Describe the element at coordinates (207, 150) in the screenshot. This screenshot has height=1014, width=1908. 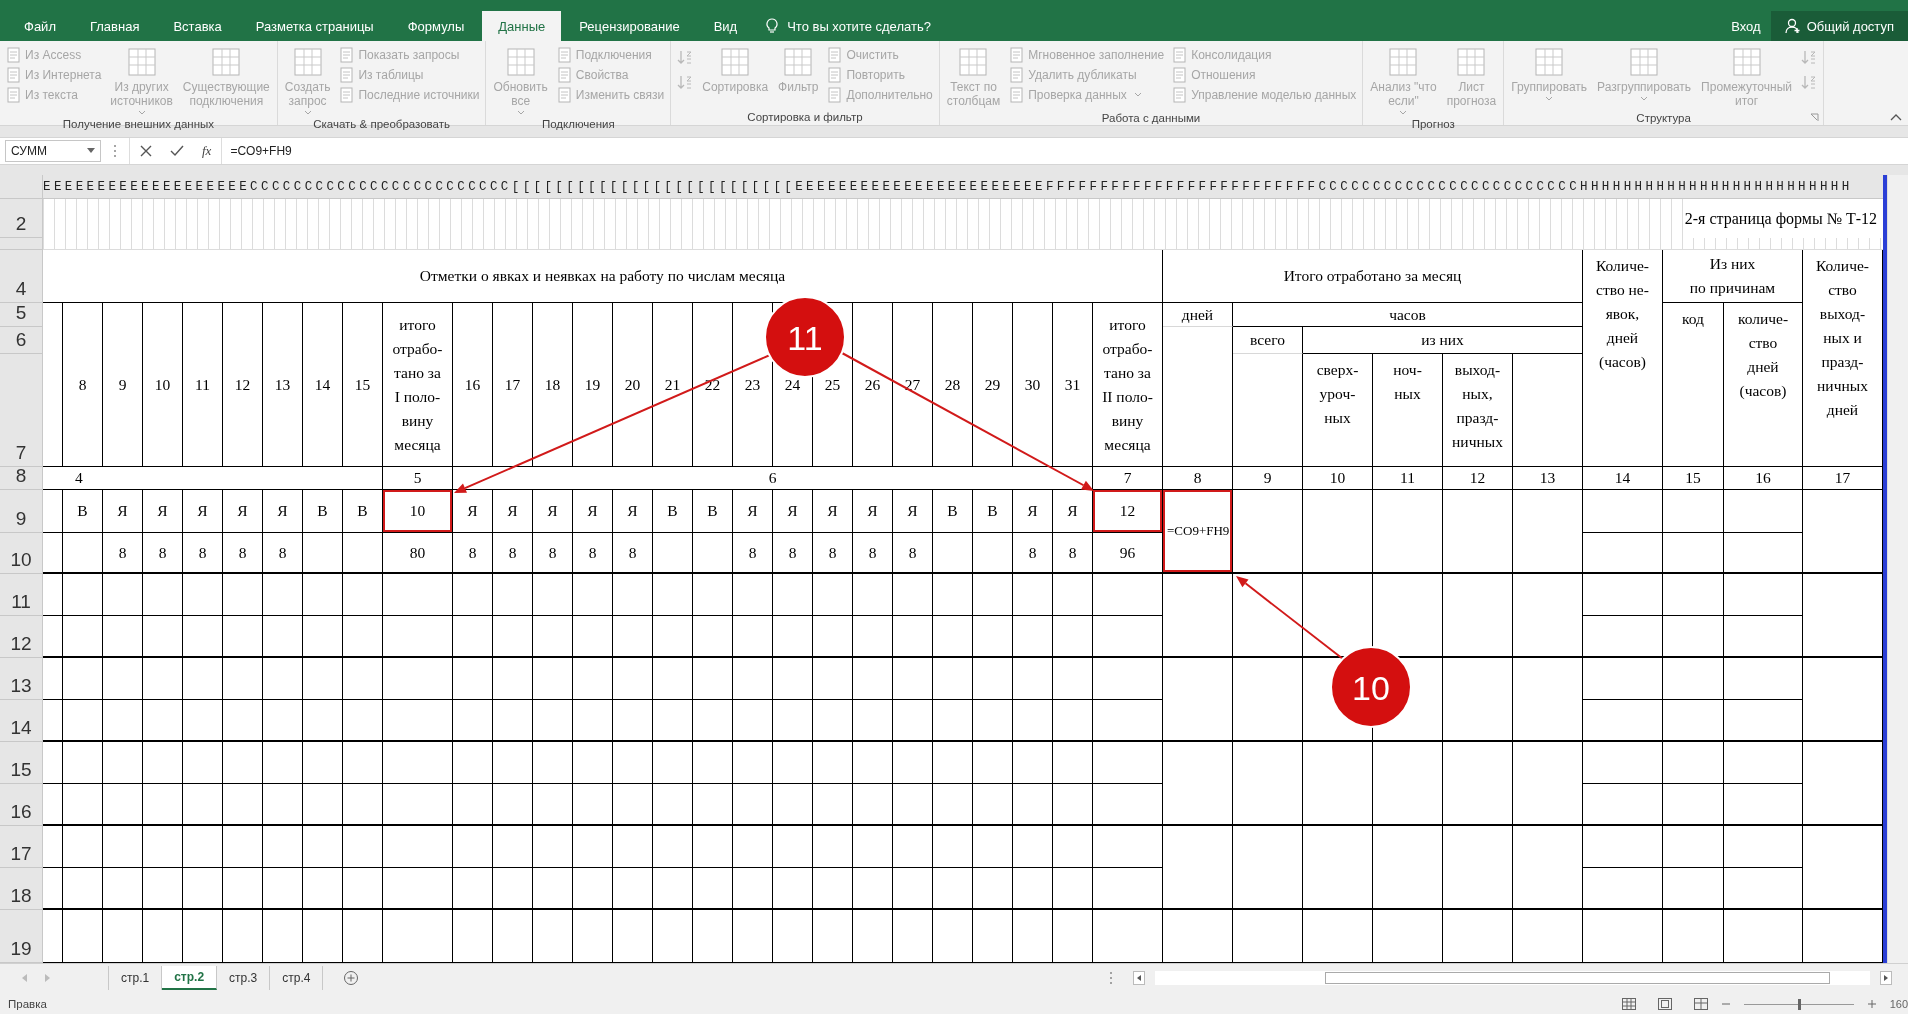
I see `insert-function-button: fx` at that location.